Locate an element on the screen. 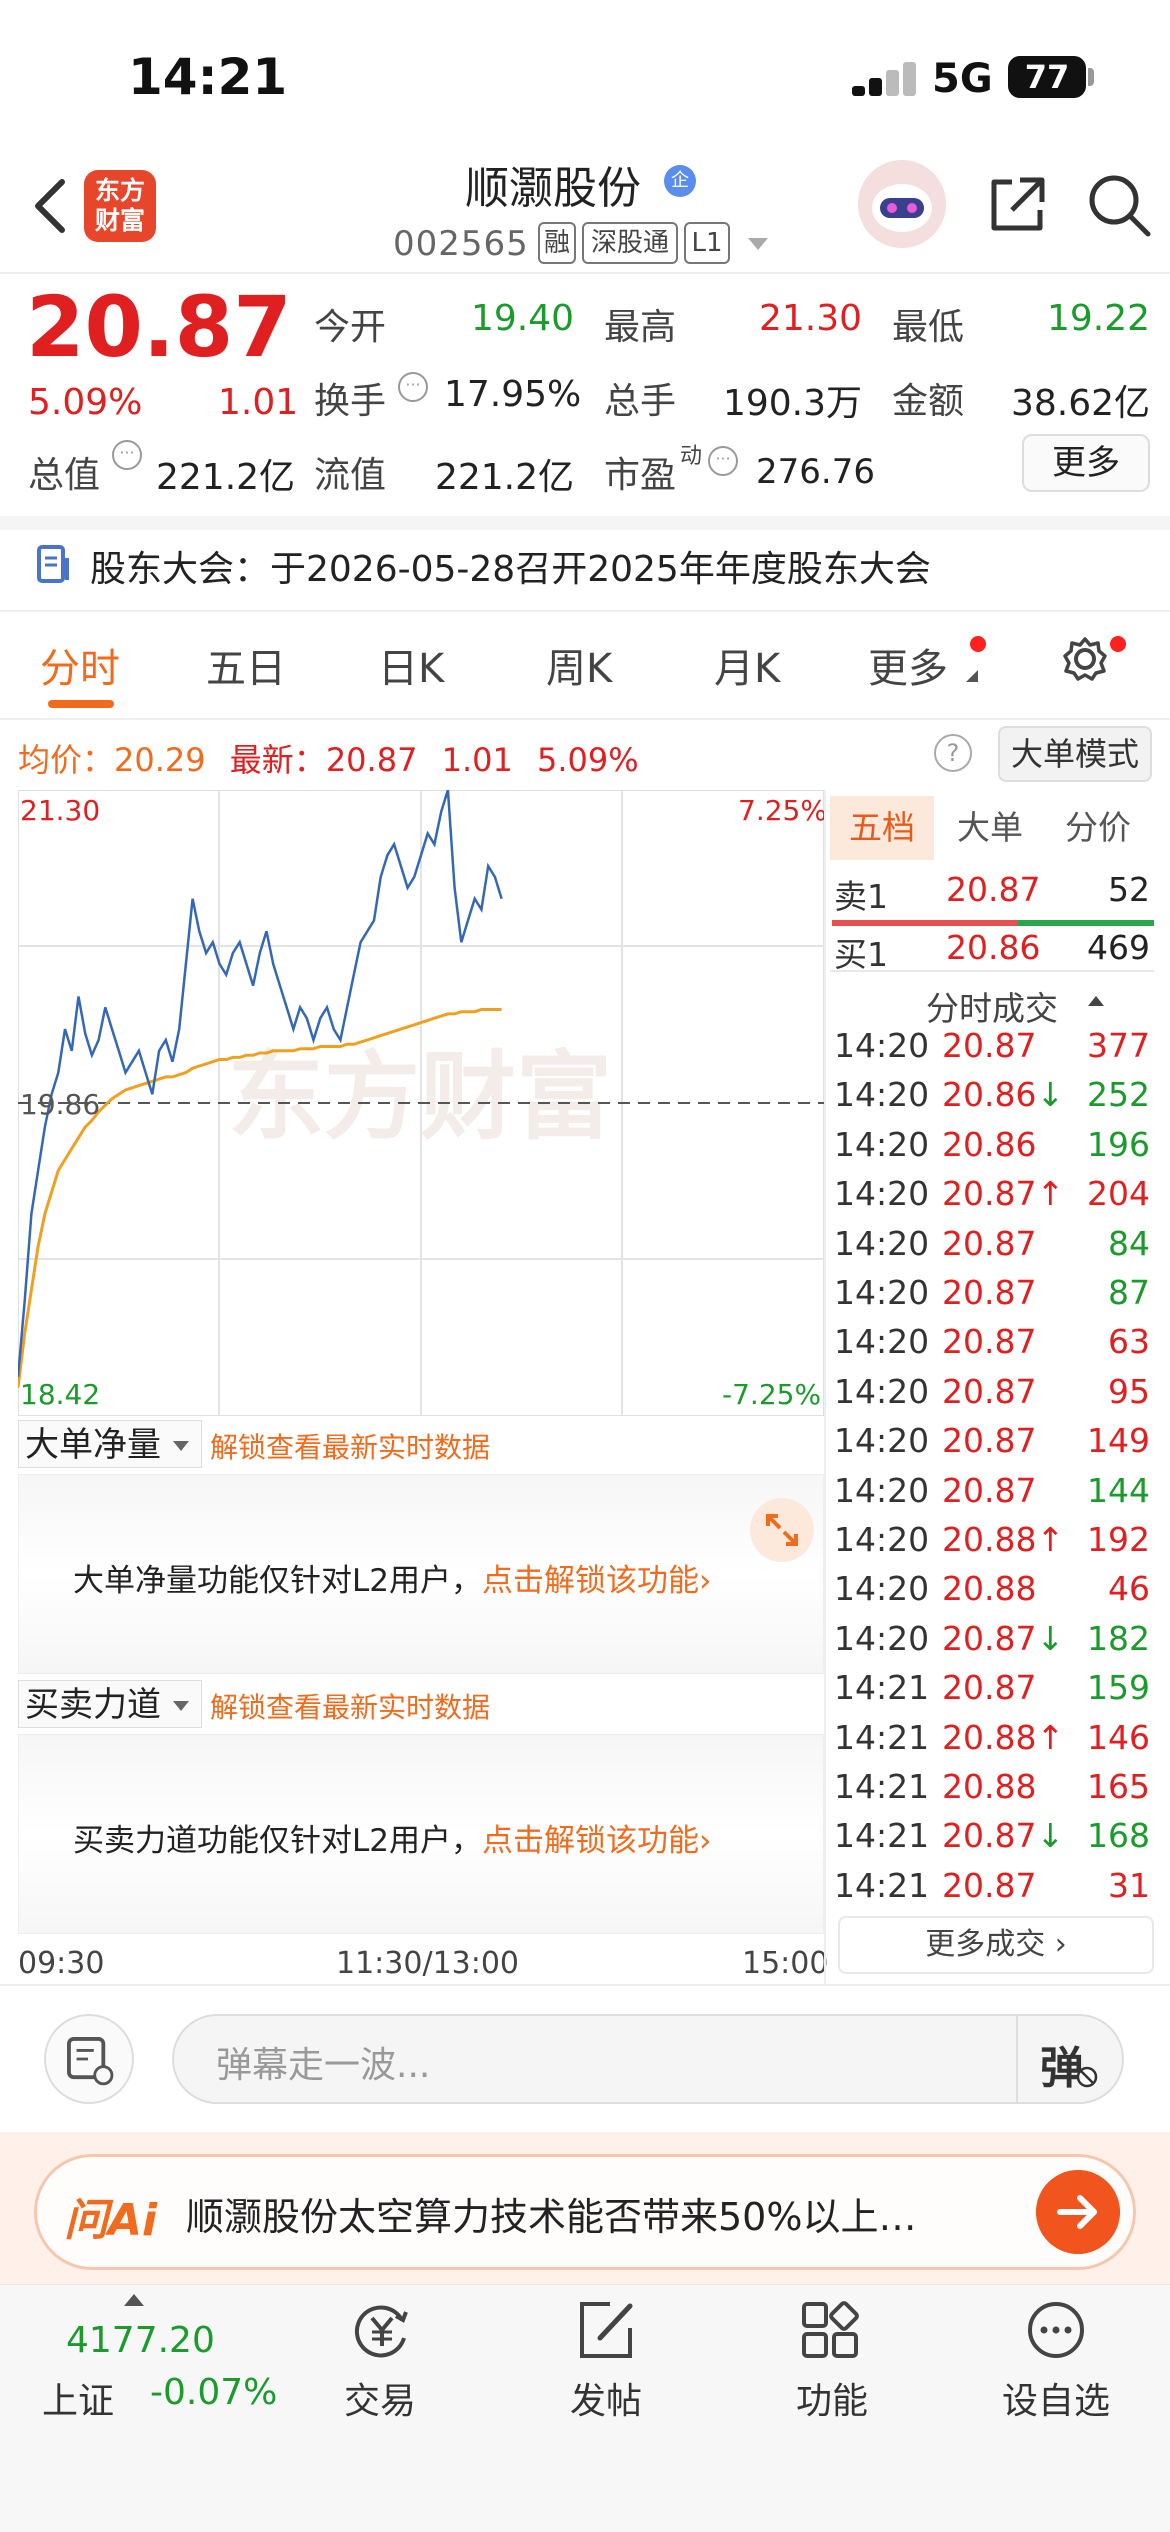 This screenshot has height=2532, width=1170. axis-end-time: 15:00 is located at coordinates (785, 1963).